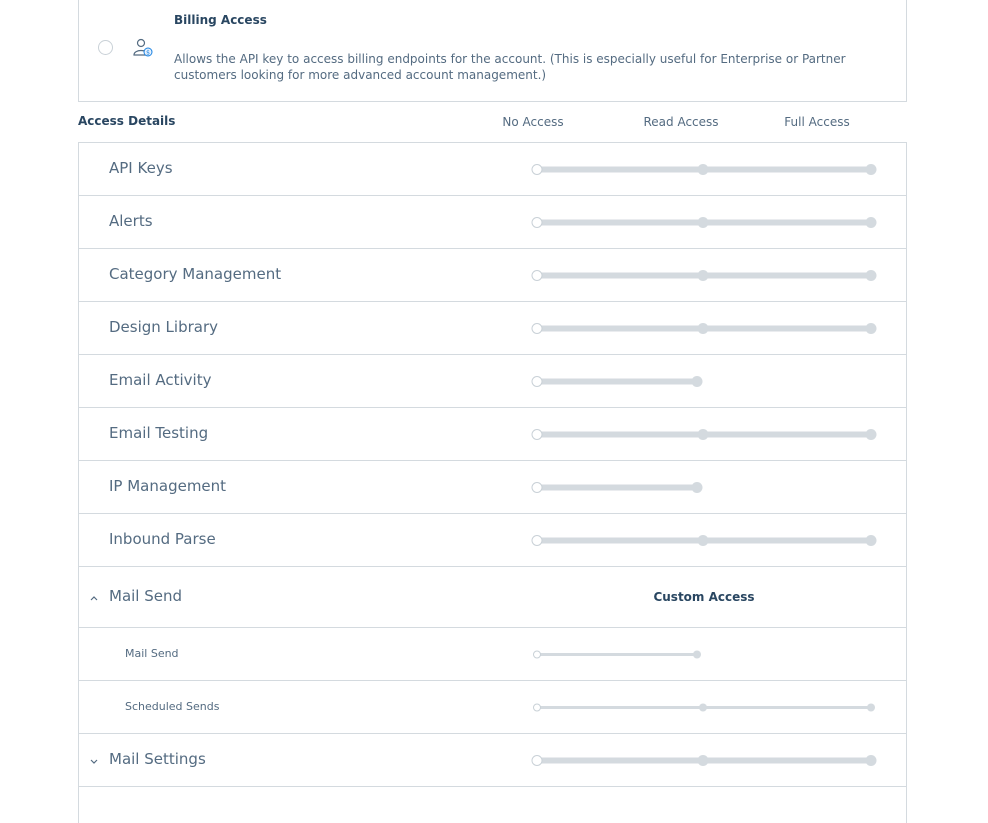 This screenshot has width=988, height=823. Describe the element at coordinates (704, 596) in the screenshot. I see `custom-access-label: Custom Access` at that location.